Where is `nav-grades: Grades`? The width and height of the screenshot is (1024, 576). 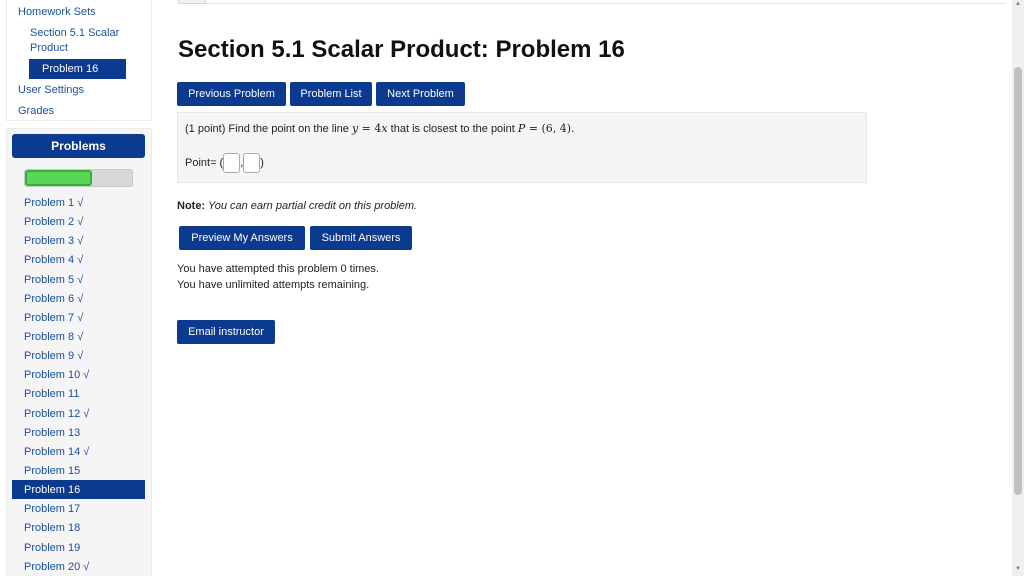 nav-grades: Grades is located at coordinates (36, 111).